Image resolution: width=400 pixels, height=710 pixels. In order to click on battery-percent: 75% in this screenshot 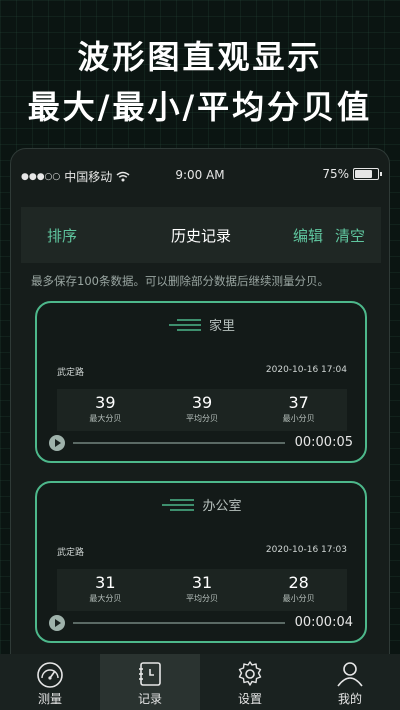, I will do `click(335, 174)`.